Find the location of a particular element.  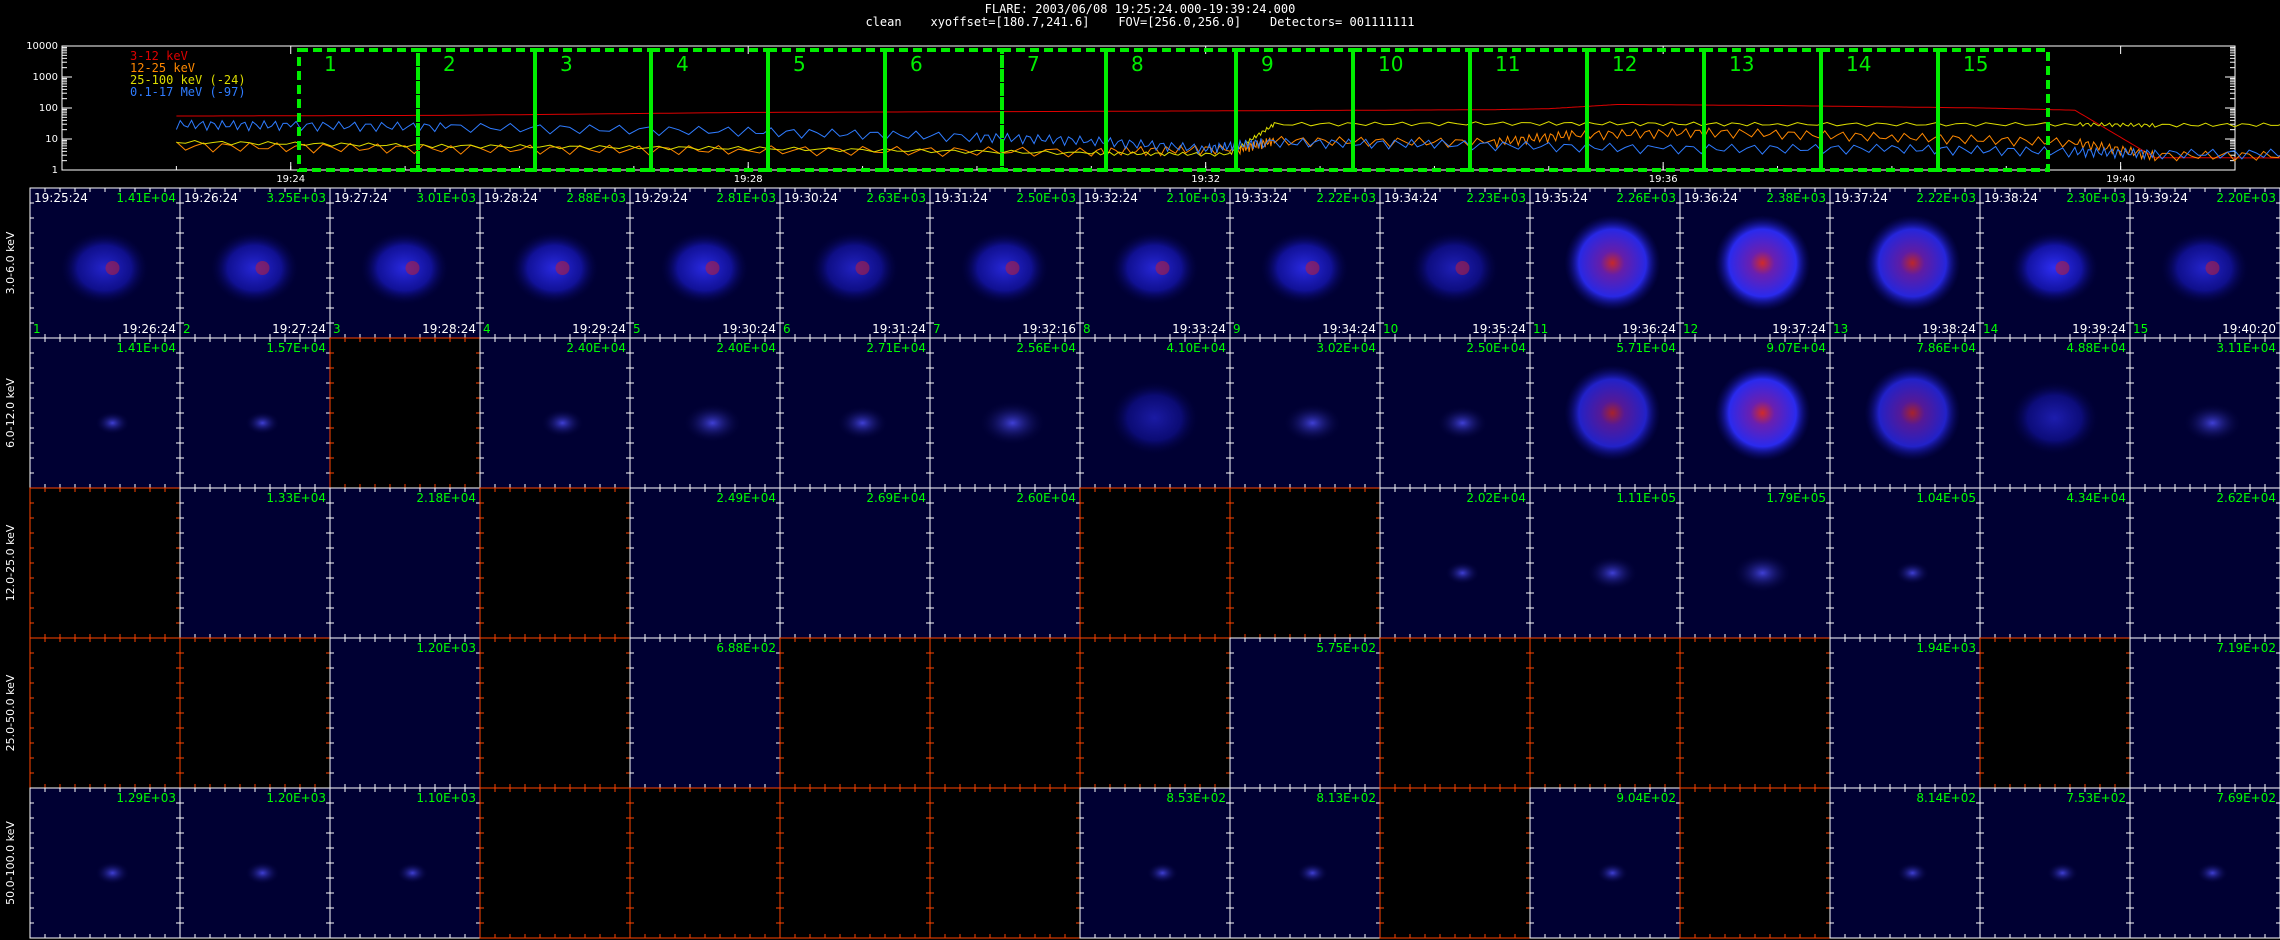

max-value-label: 1.29E+03 is located at coordinates (146, 798).